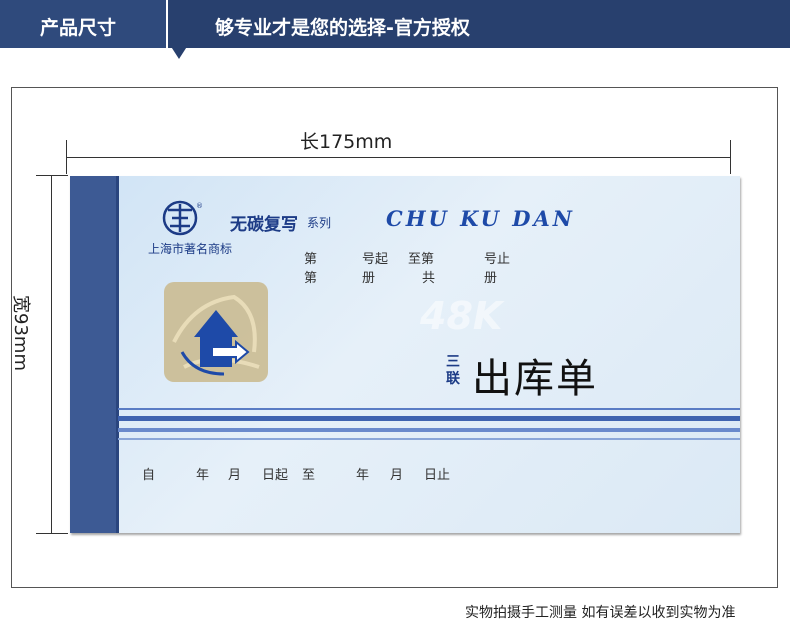 The image size is (790, 630). Describe the element at coordinates (94, 354) in the screenshot. I see `book-spine` at that location.